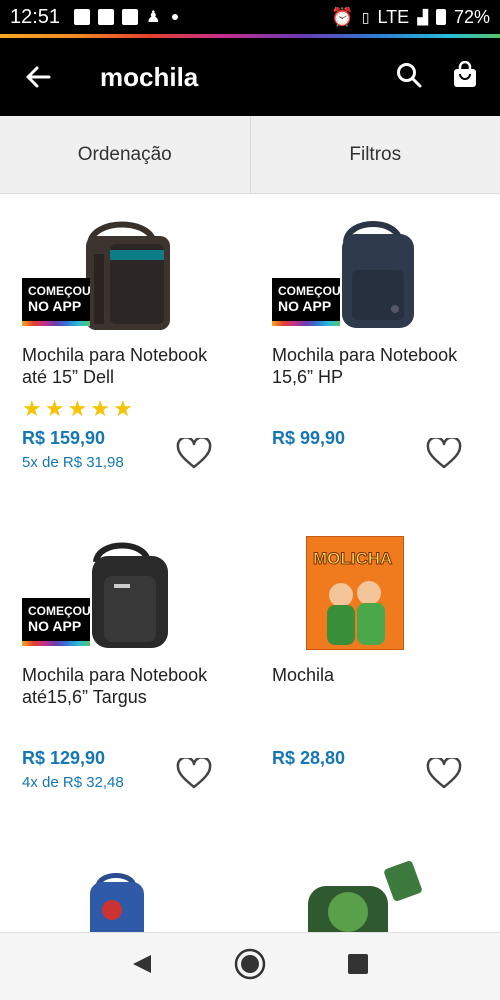 Image resolution: width=500 pixels, height=1000 pixels. I want to click on notification-icons: ♟, so click(126, 17).